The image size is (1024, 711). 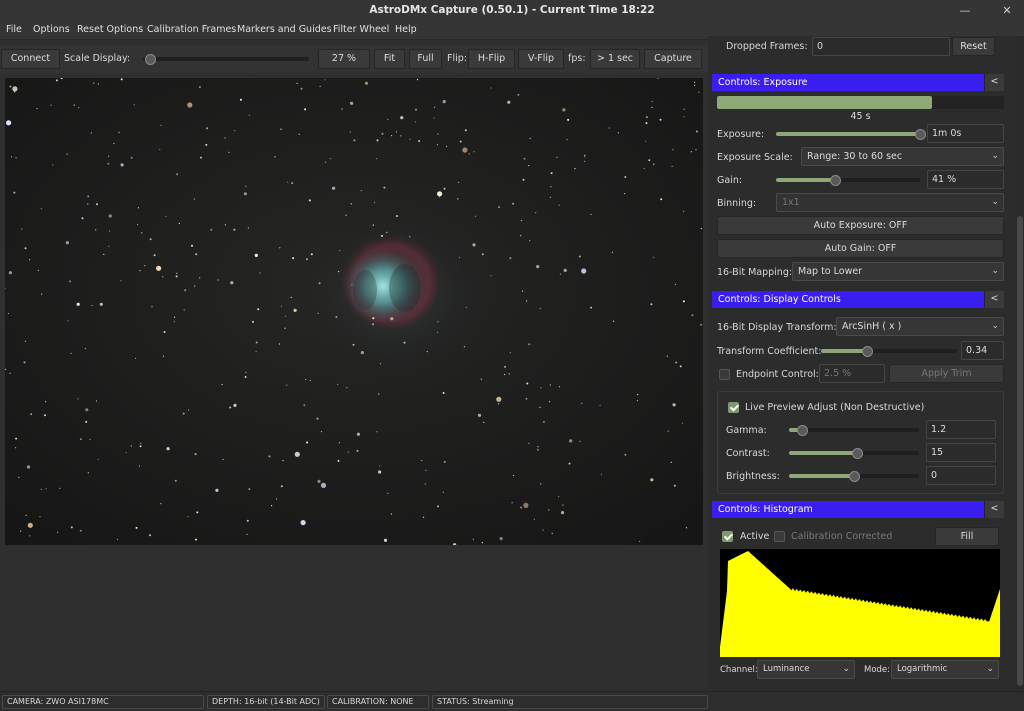 I want to click on mode-label: Mode:, so click(x=877, y=670).